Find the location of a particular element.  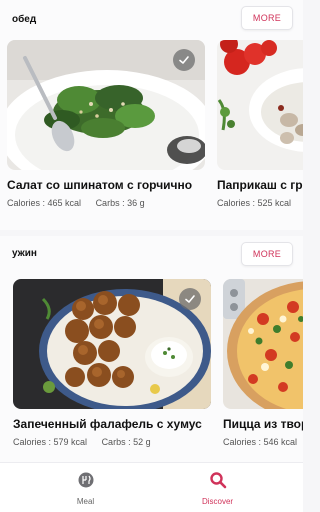

carbs-text: Carbs : 36 g is located at coordinates (120, 203).